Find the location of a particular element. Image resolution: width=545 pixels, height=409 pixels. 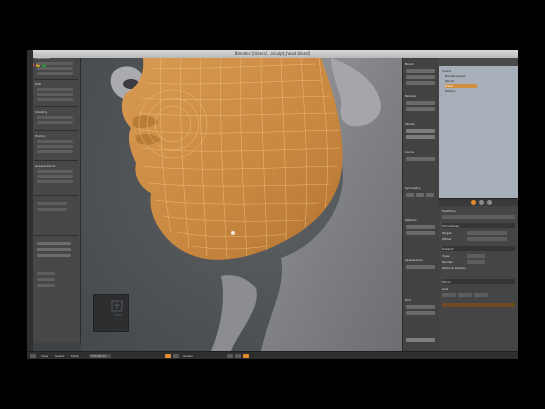

modifiers-label: Modifiers is located at coordinates (449, 211).